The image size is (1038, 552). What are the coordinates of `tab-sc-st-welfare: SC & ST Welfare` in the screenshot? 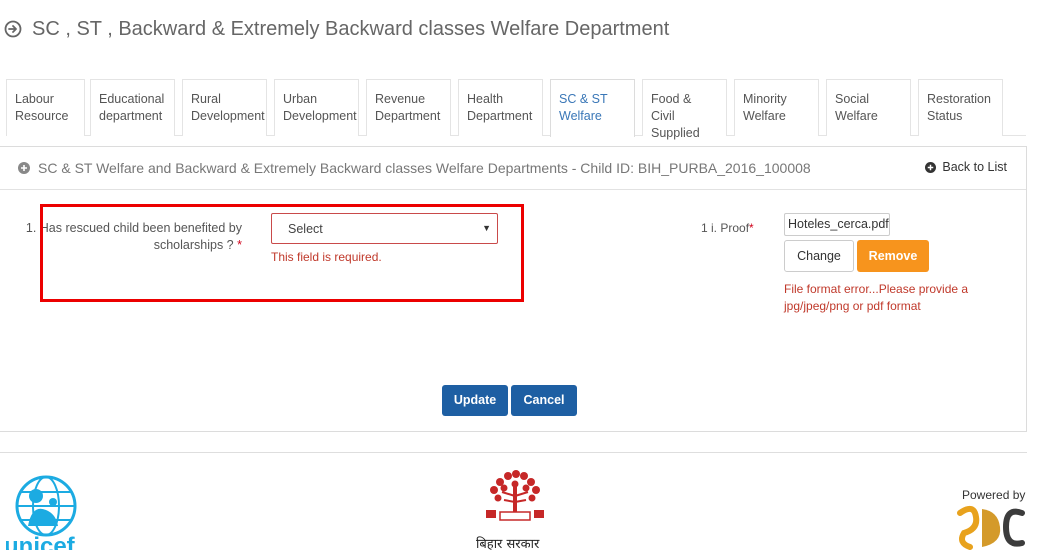 It's located at (592, 108).